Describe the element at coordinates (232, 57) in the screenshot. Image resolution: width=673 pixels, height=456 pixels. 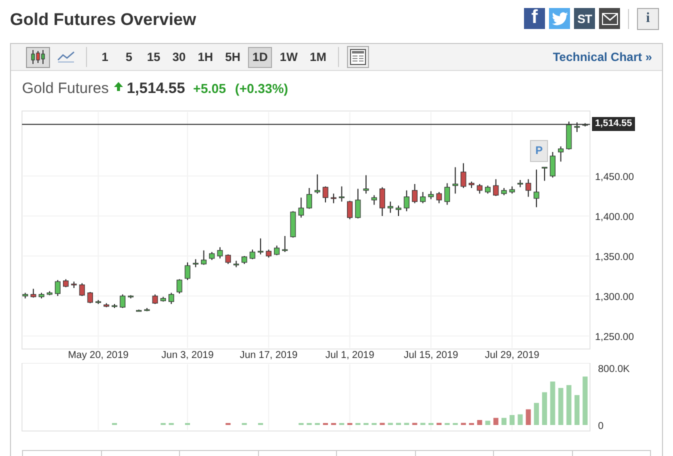
I see `interval-tab: 5H` at that location.